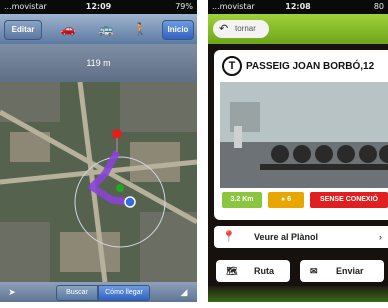  What do you see at coordinates (140, 29) in the screenshot?
I see `walk-icon: 🚶` at bounding box center [140, 29].